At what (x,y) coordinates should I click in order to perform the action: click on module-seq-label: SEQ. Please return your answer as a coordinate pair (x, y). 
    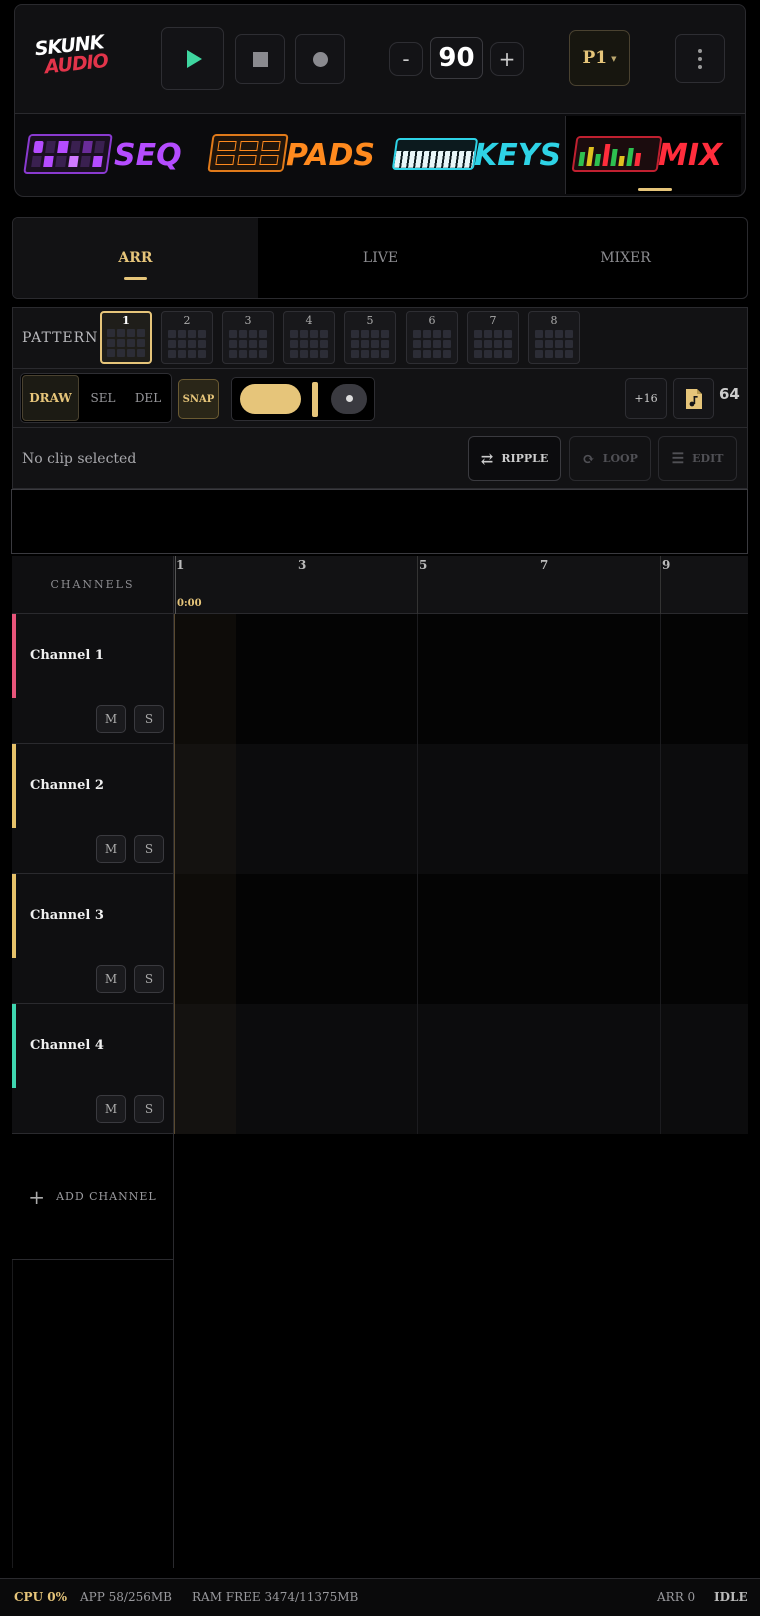
    Looking at the image, I should click on (148, 155).